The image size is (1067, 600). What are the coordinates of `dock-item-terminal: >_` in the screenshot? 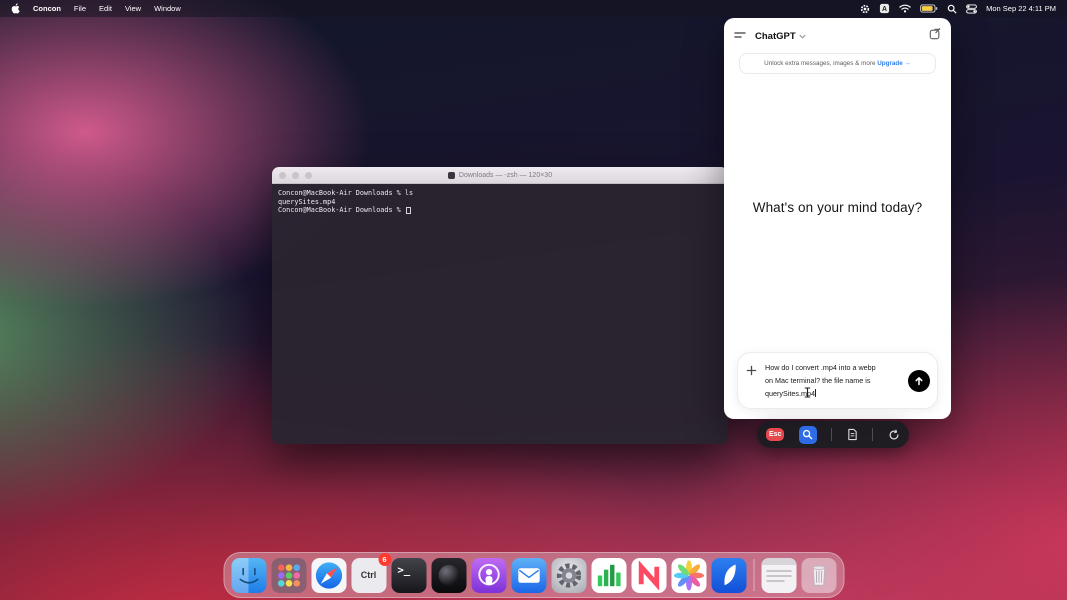 It's located at (408, 575).